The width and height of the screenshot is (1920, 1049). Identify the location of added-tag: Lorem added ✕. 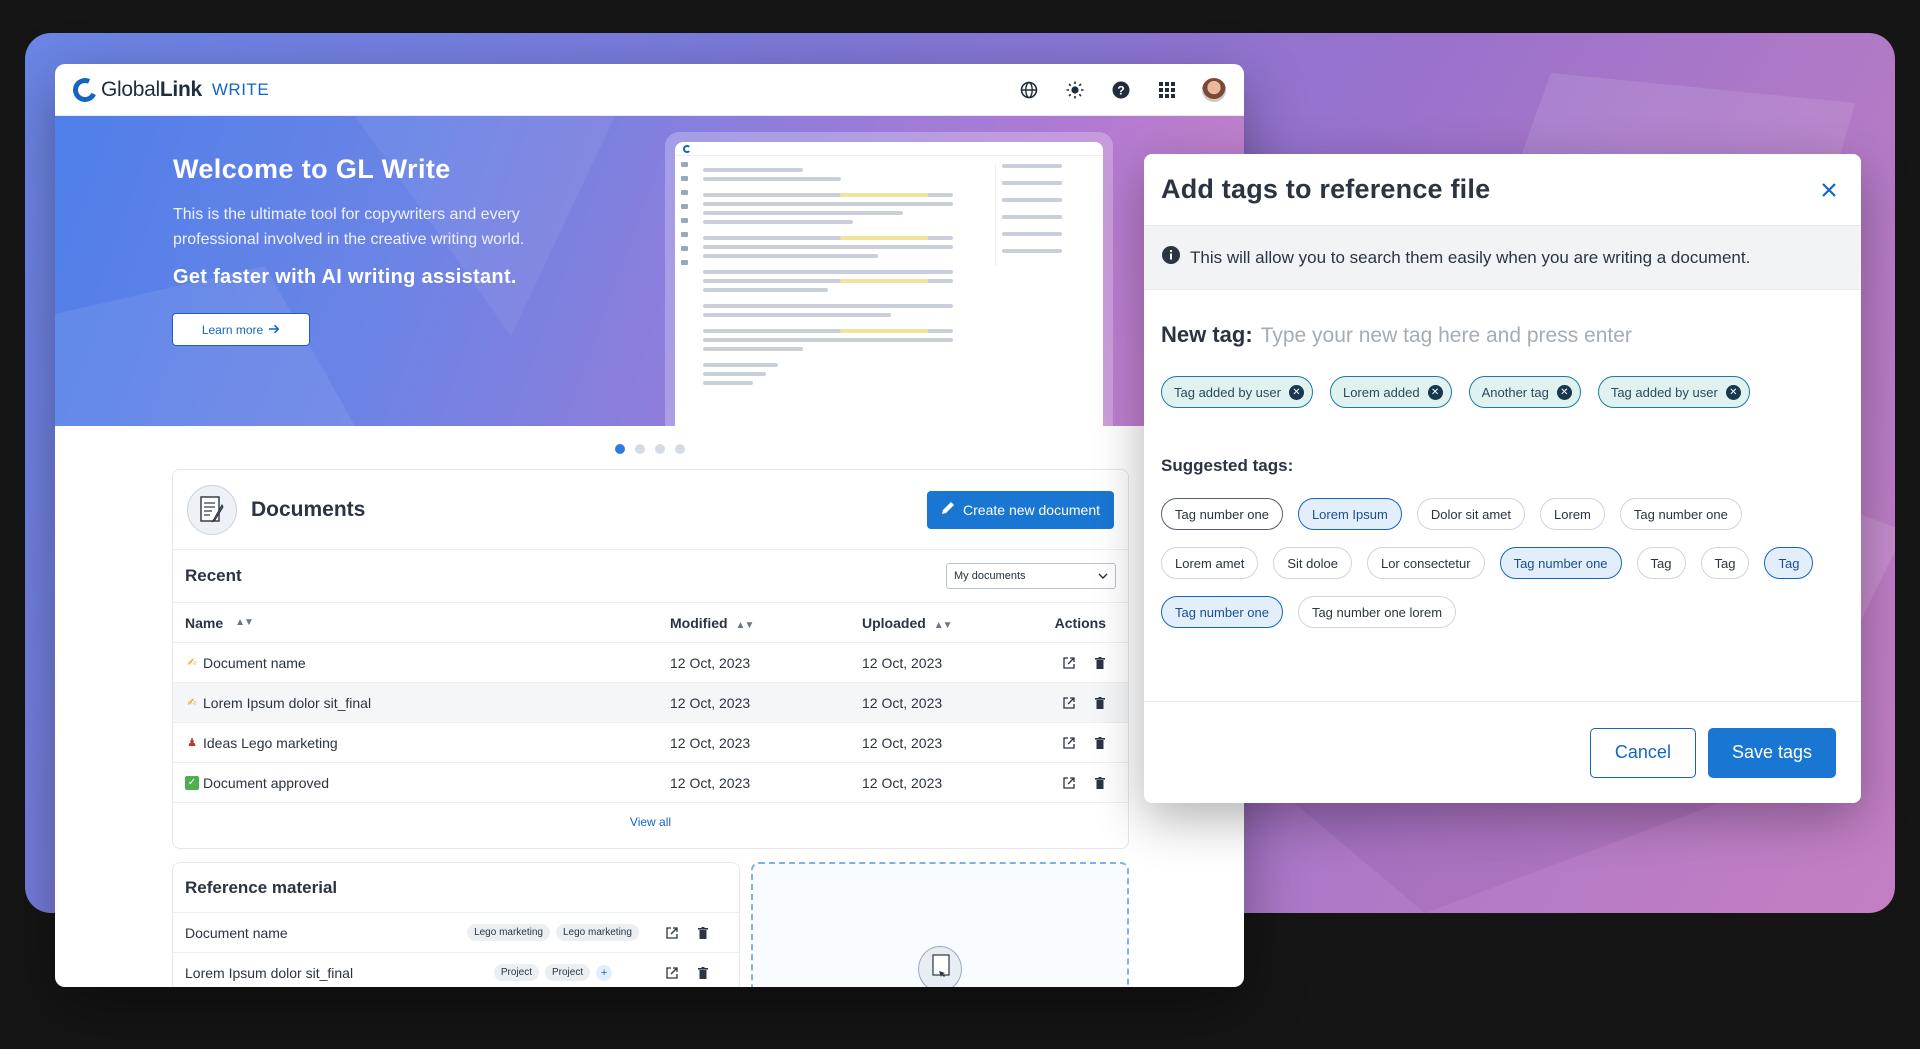
(1390, 392).